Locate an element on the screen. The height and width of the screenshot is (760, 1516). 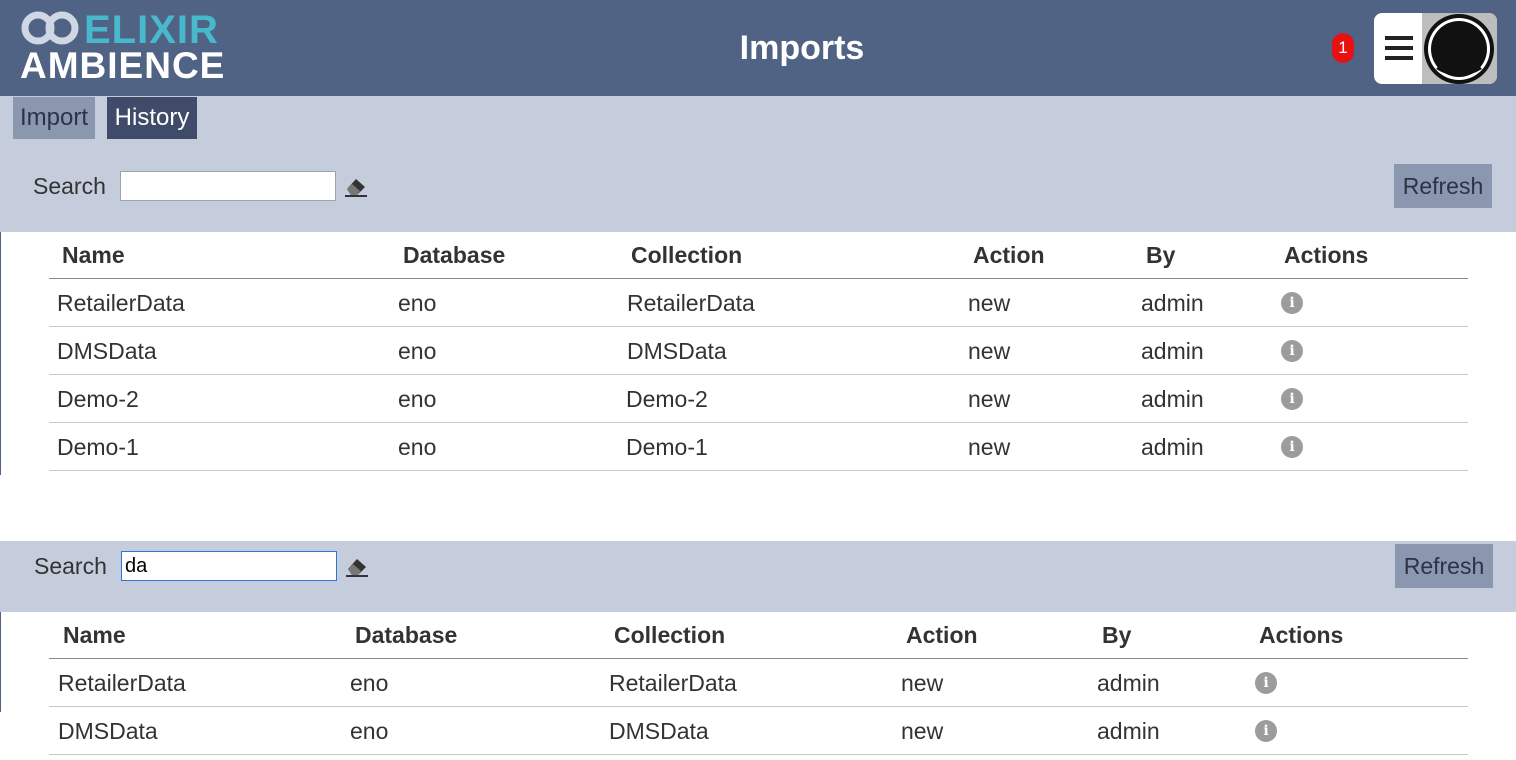
table-row: Demo-2 eno Demo-2 new admin i is located at coordinates (758, 399).